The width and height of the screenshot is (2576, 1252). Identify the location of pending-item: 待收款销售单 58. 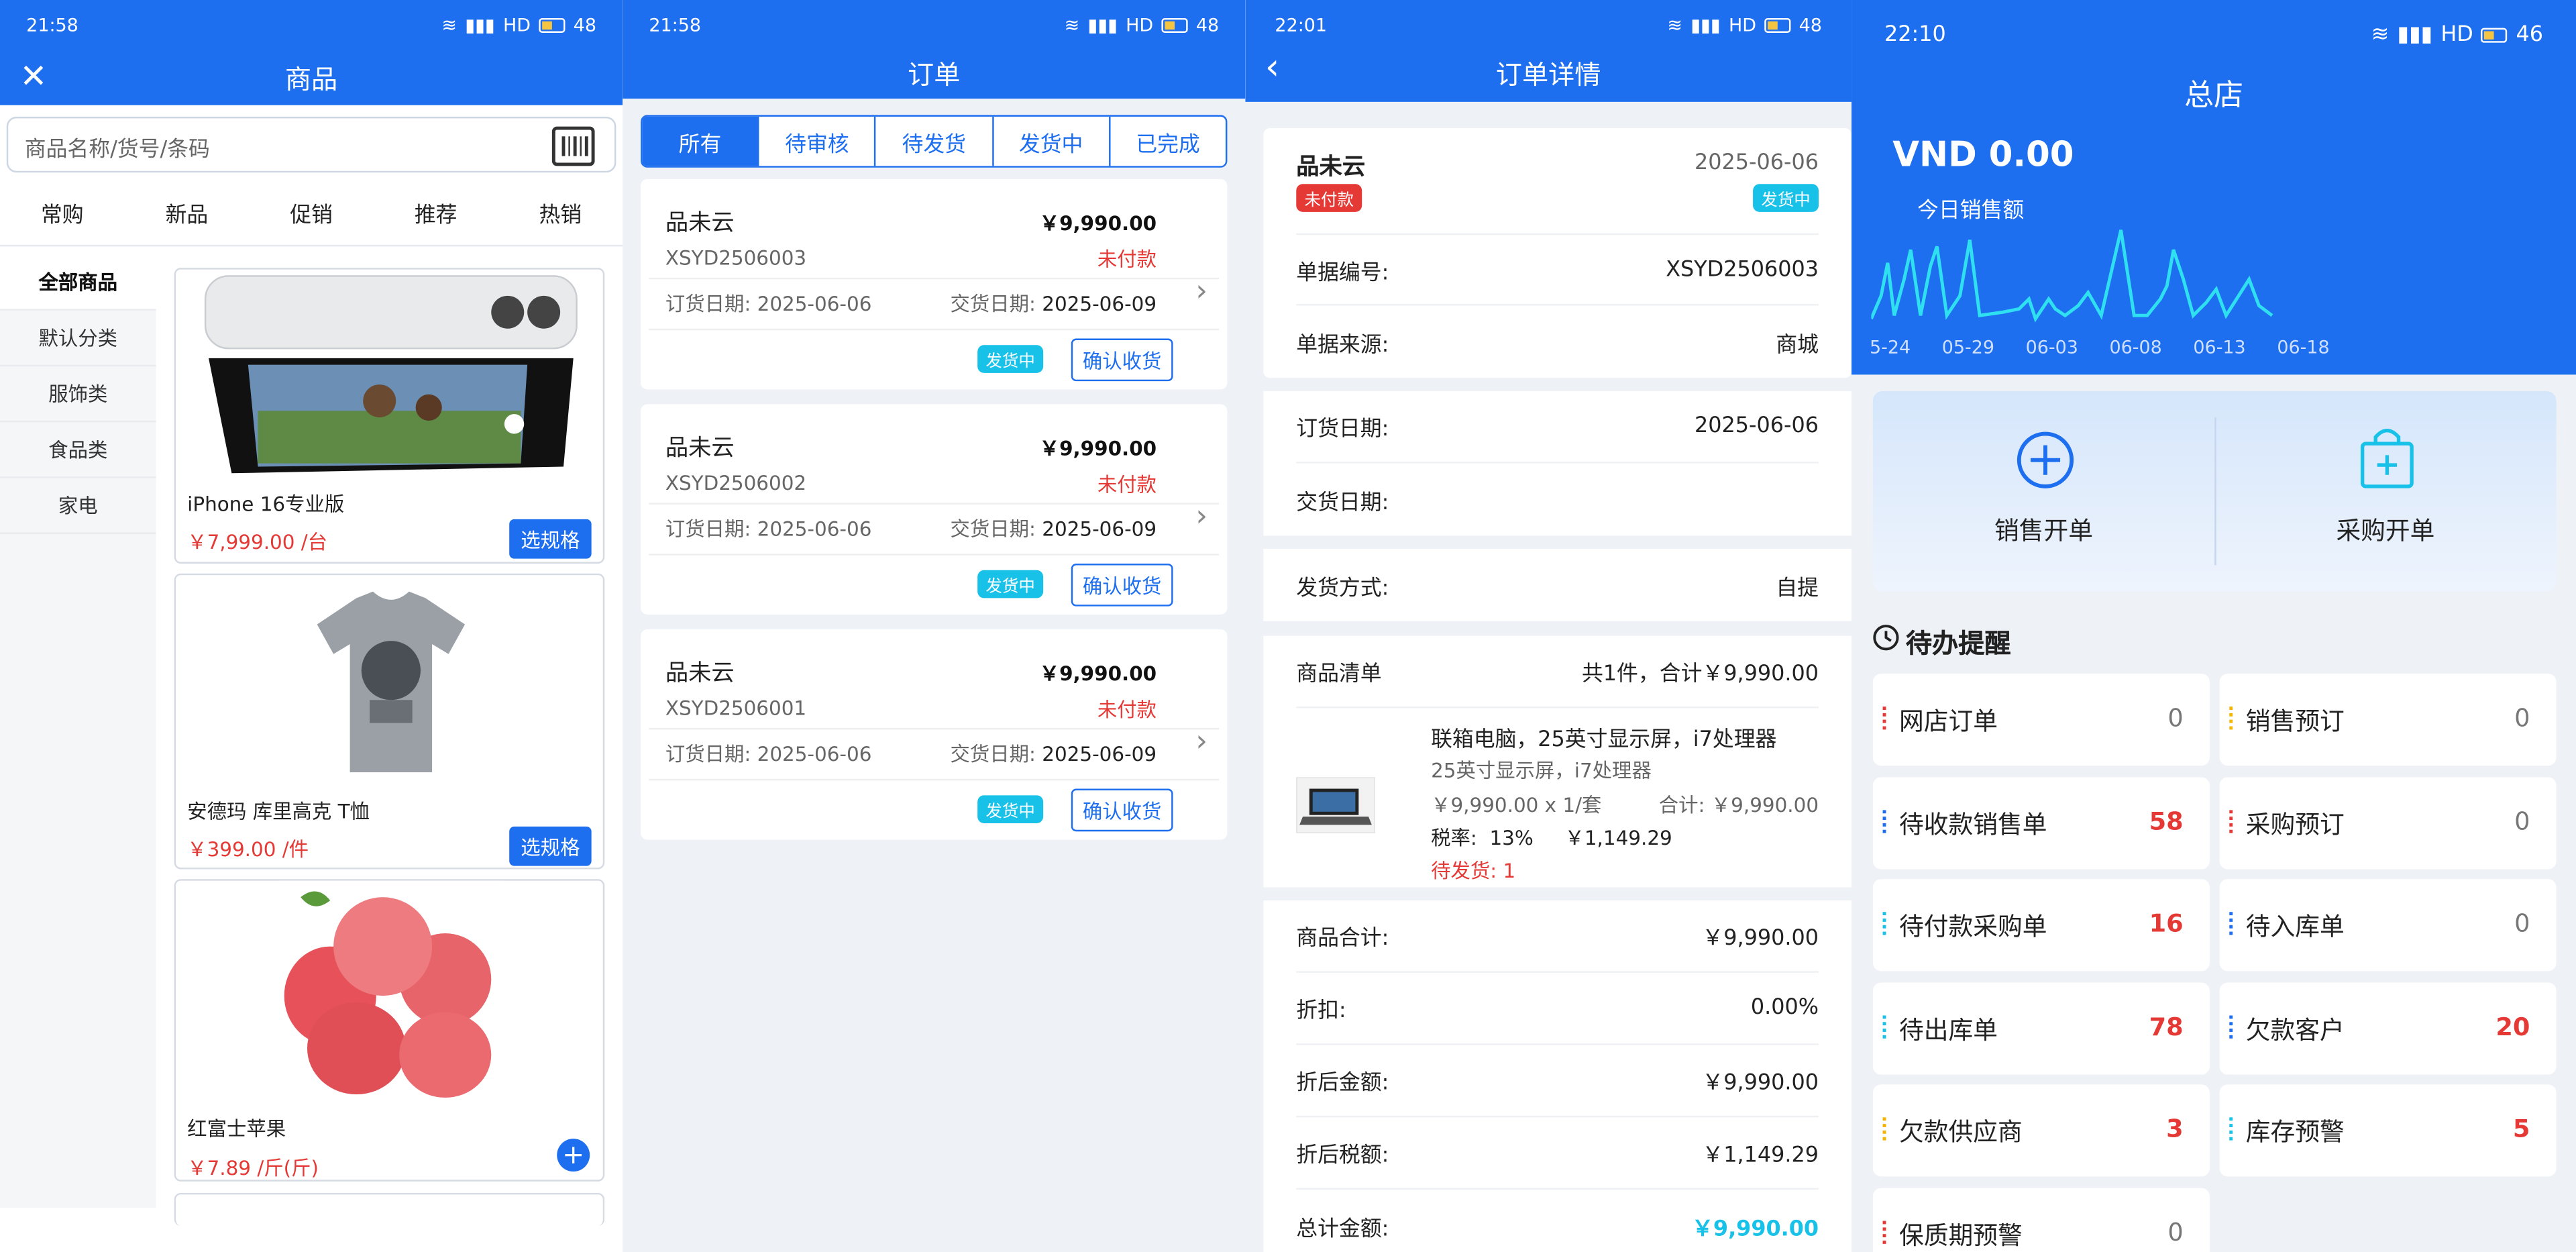
(2041, 822).